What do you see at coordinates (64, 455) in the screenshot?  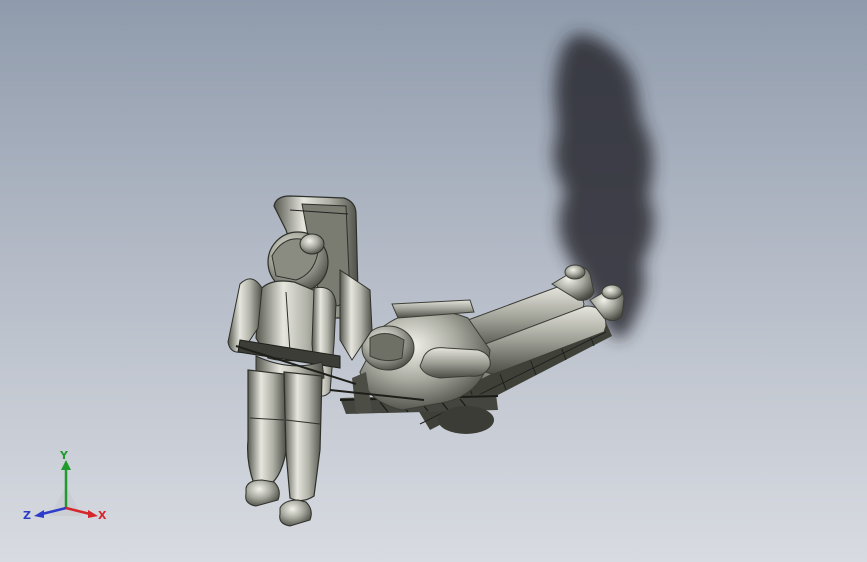 I see `y-axis-label: Y` at bounding box center [64, 455].